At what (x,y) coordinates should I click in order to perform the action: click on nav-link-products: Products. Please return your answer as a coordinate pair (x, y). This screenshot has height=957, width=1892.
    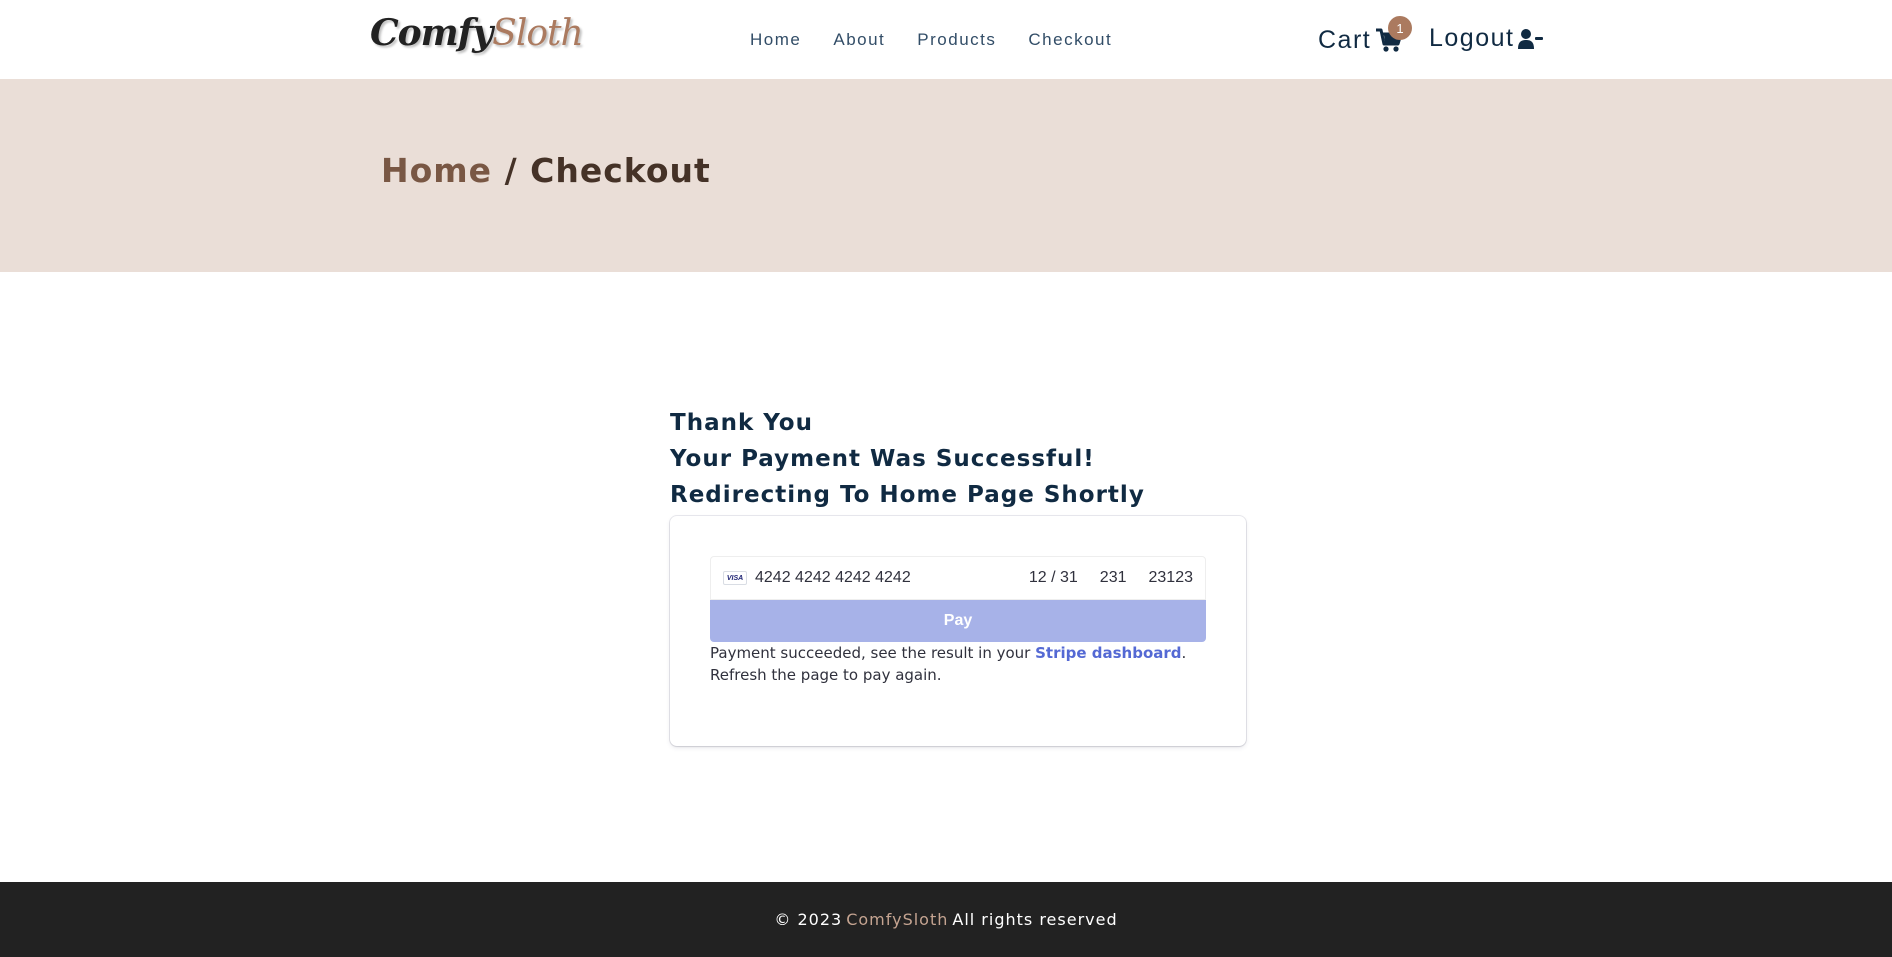
    Looking at the image, I should click on (956, 40).